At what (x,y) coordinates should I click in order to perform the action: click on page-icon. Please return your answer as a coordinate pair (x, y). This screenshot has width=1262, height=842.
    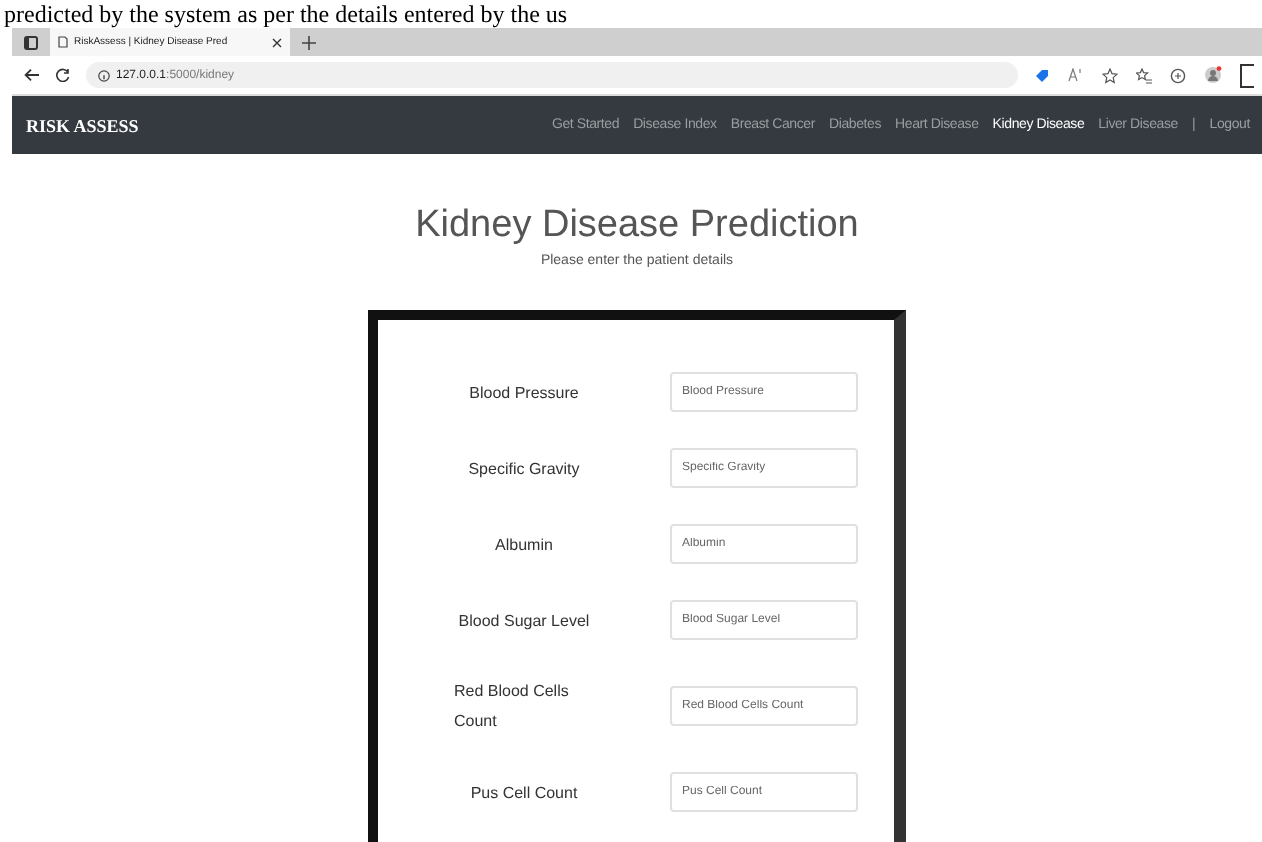
    Looking at the image, I should click on (63, 42).